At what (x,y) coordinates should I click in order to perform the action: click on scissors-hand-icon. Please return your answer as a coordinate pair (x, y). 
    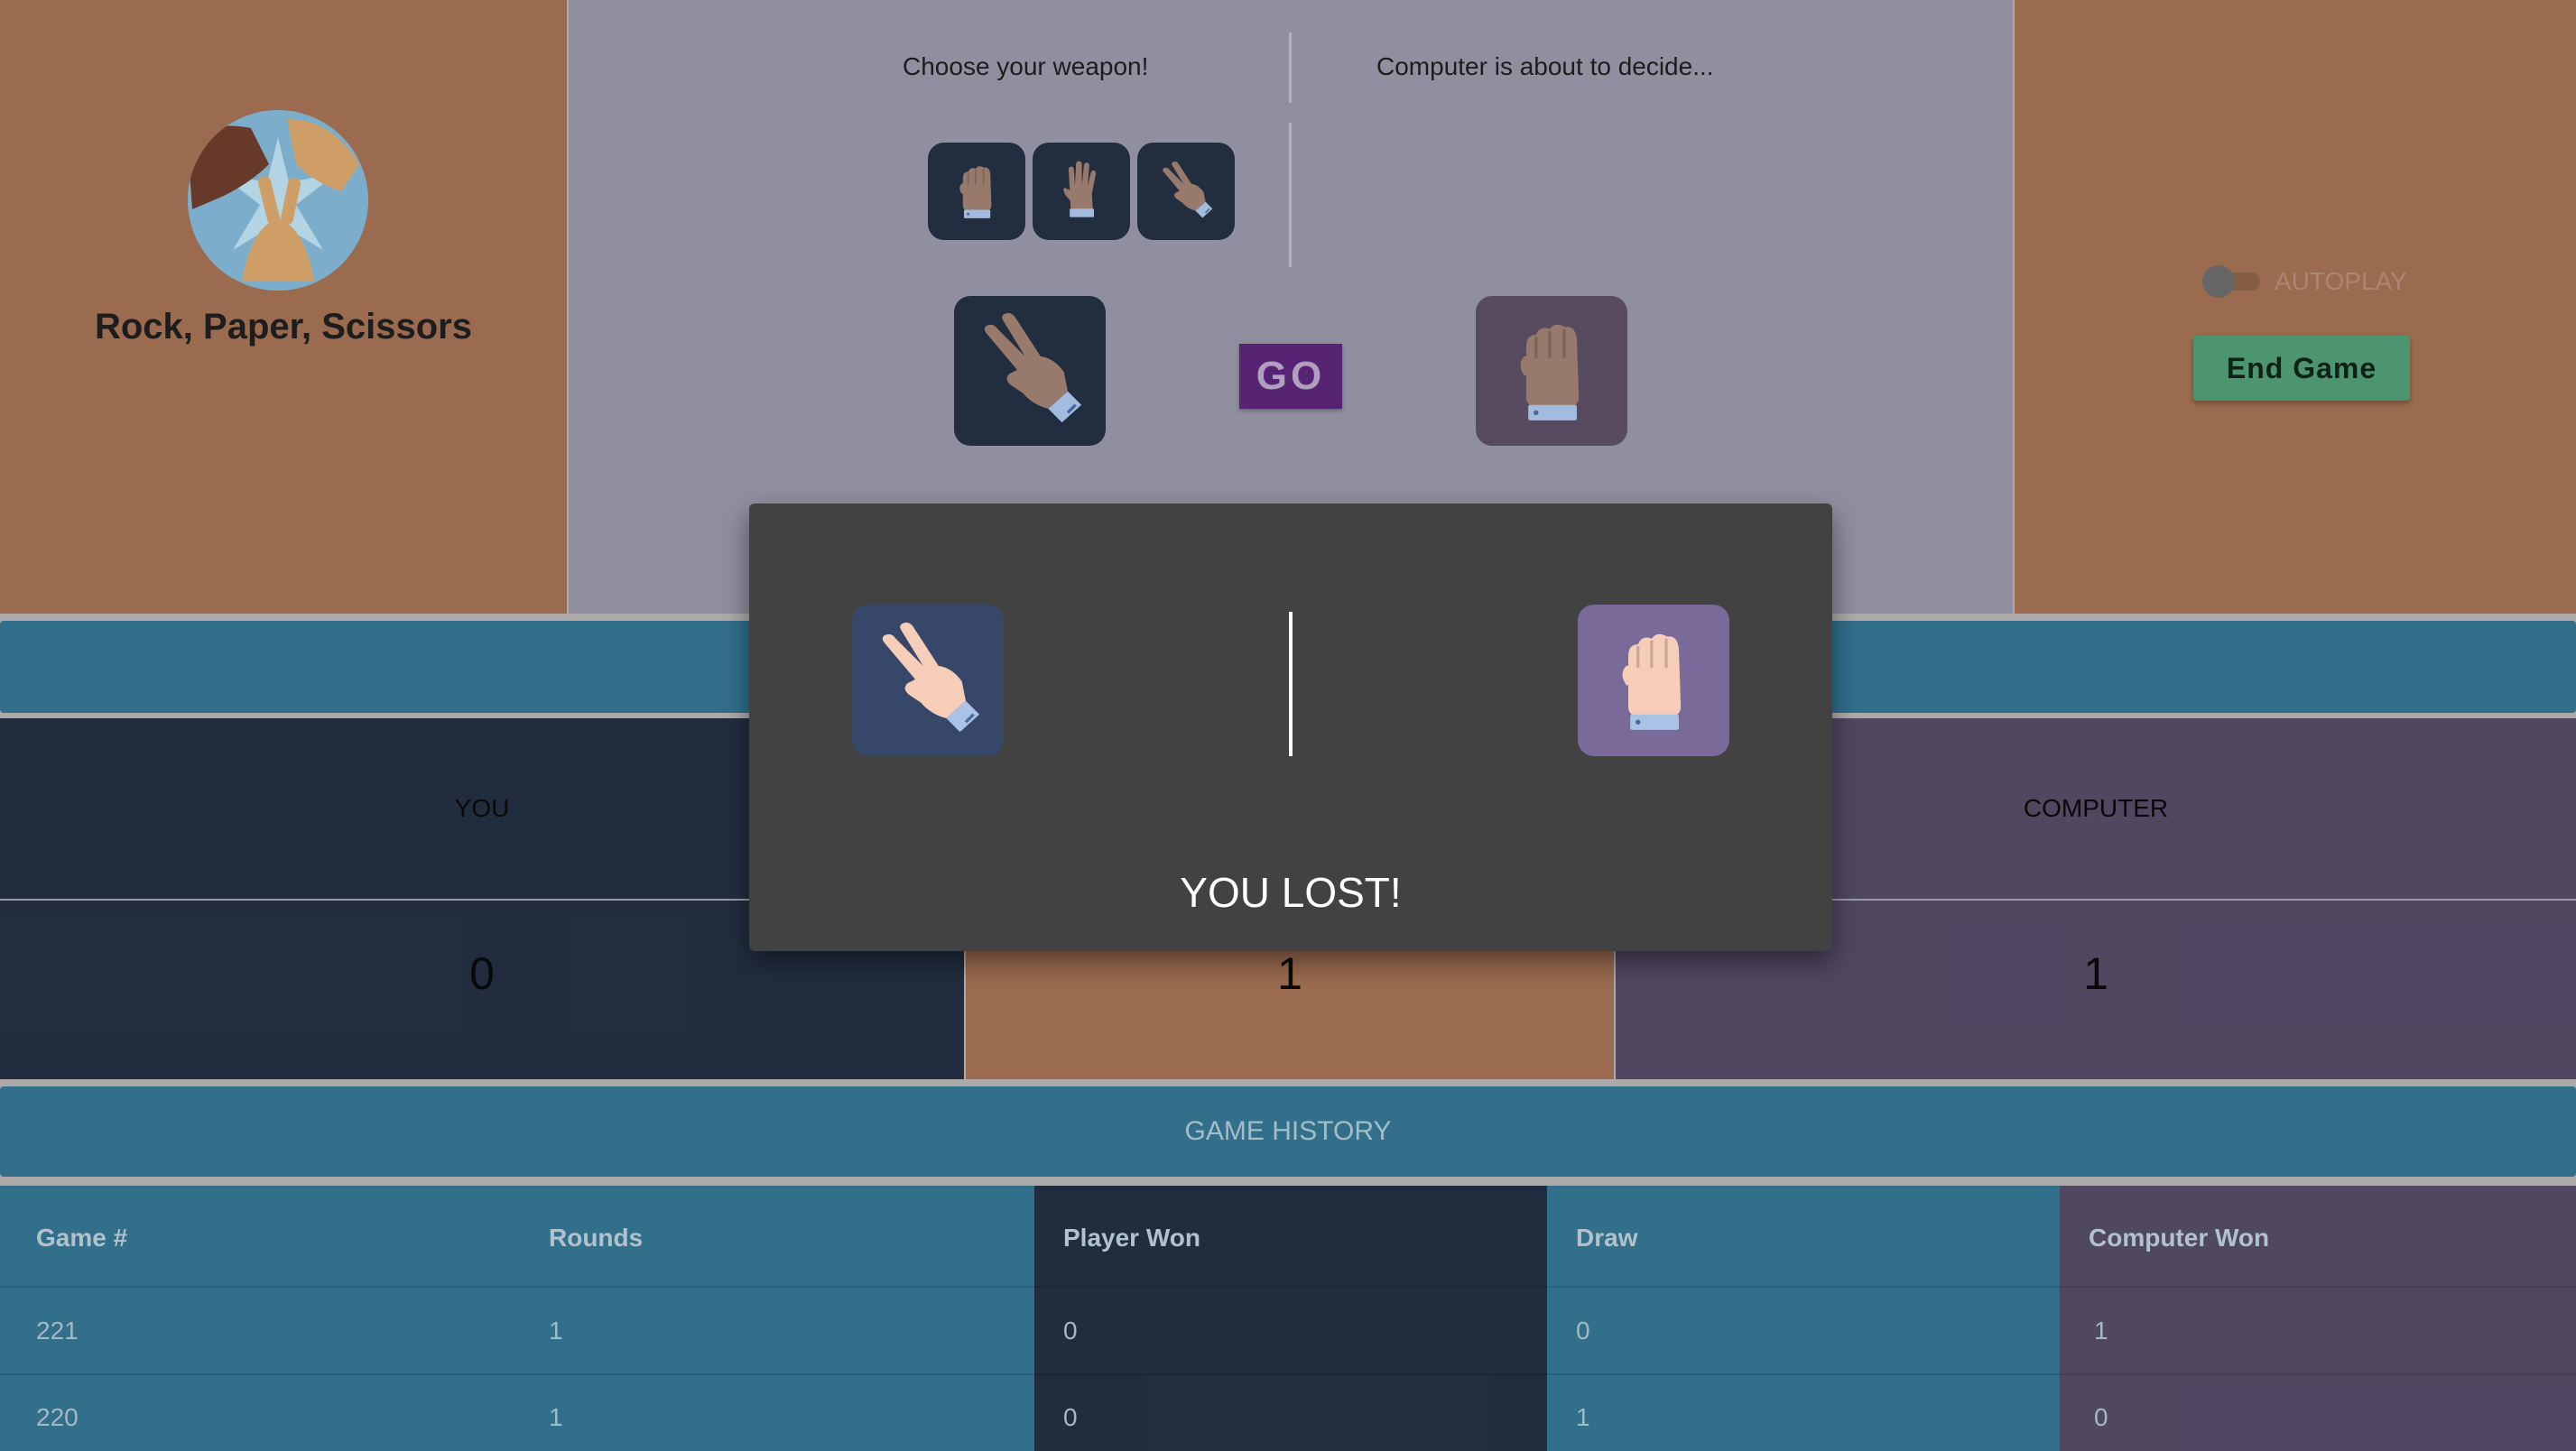
    Looking at the image, I should click on (928, 680).